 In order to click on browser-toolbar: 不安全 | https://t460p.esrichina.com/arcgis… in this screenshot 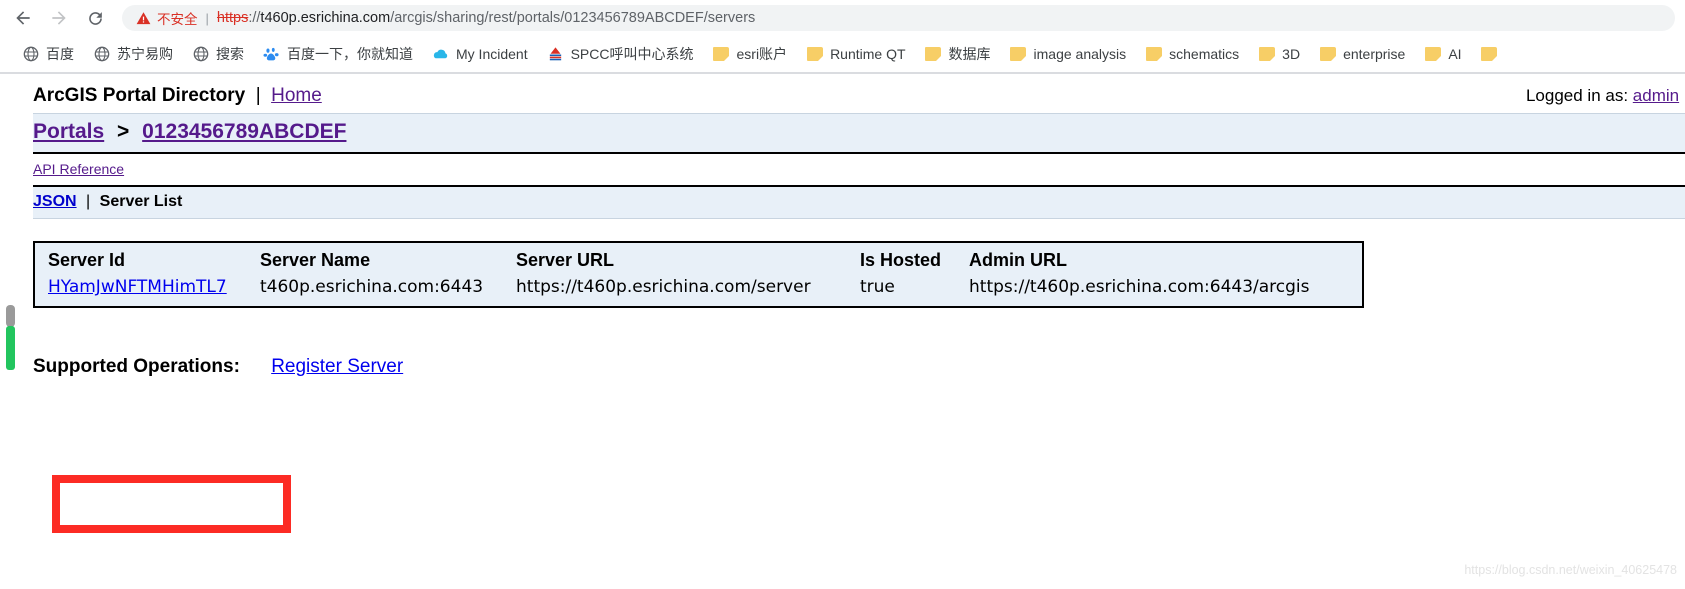, I will do `click(842, 18)`.